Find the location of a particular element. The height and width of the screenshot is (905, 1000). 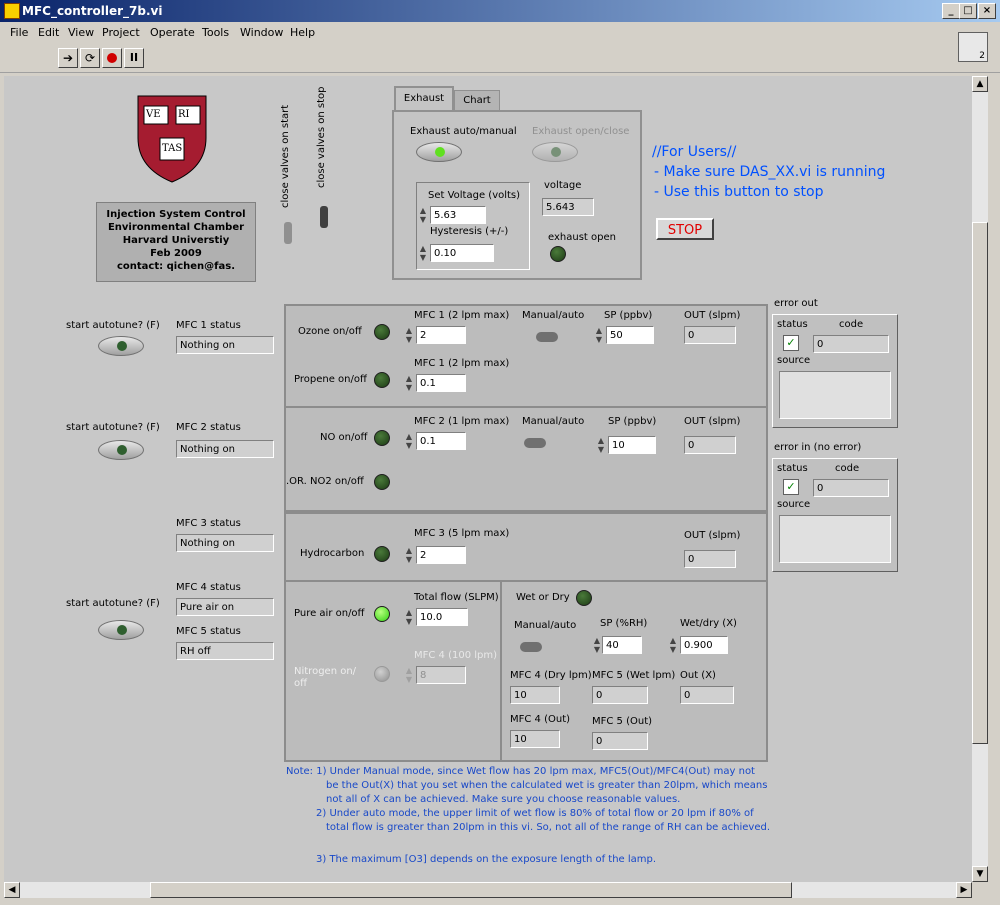

mfc1-sp-input: 50 is located at coordinates (630, 335).